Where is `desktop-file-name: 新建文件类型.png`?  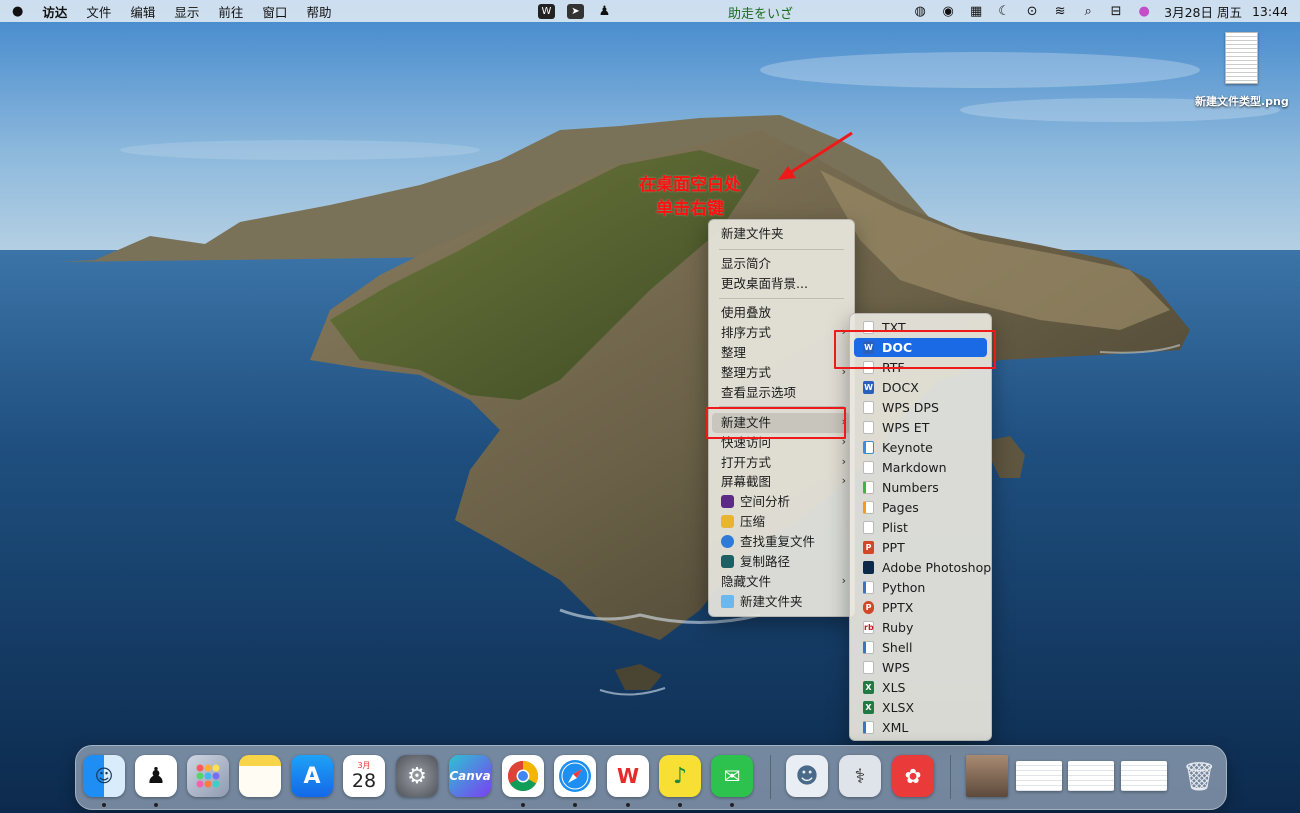 desktop-file-name: 新建文件类型.png is located at coordinates (1242, 101).